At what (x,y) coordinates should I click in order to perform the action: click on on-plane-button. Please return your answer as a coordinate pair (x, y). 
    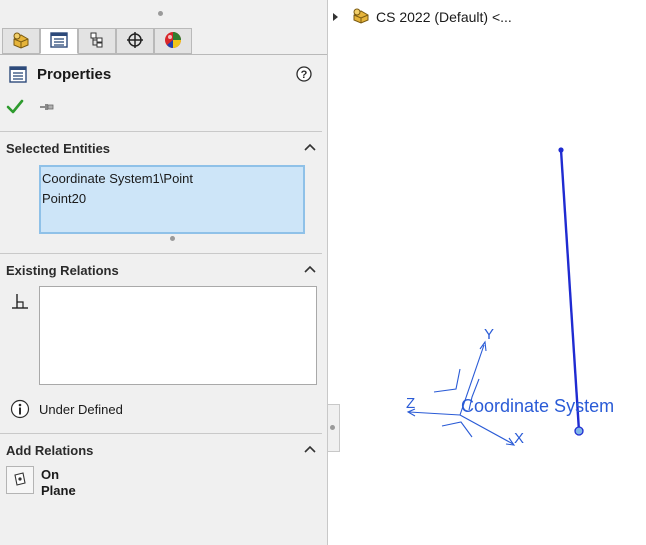
    Looking at the image, I should click on (20, 480).